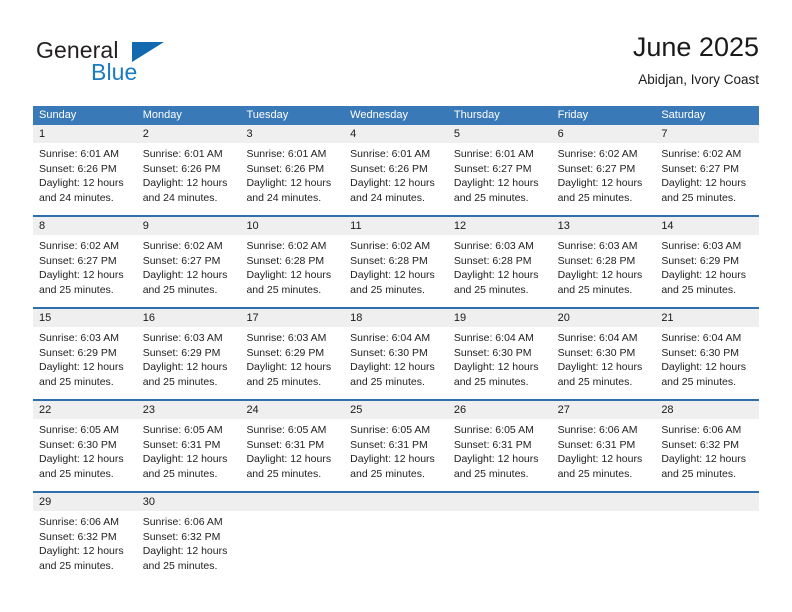 Image resolution: width=792 pixels, height=612 pixels. Describe the element at coordinates (499, 318) in the screenshot. I see `day-number: 19` at that location.